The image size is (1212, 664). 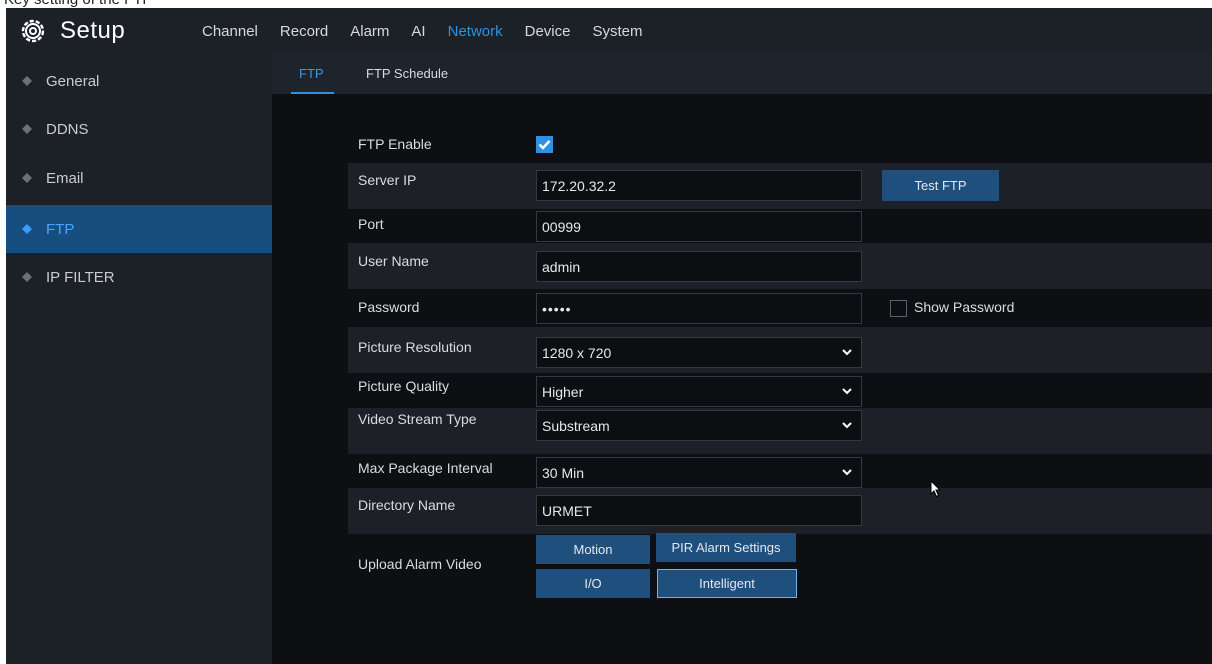 What do you see at coordinates (606, 4) in the screenshot?
I see `top-strip: Key setting of the FTP` at bounding box center [606, 4].